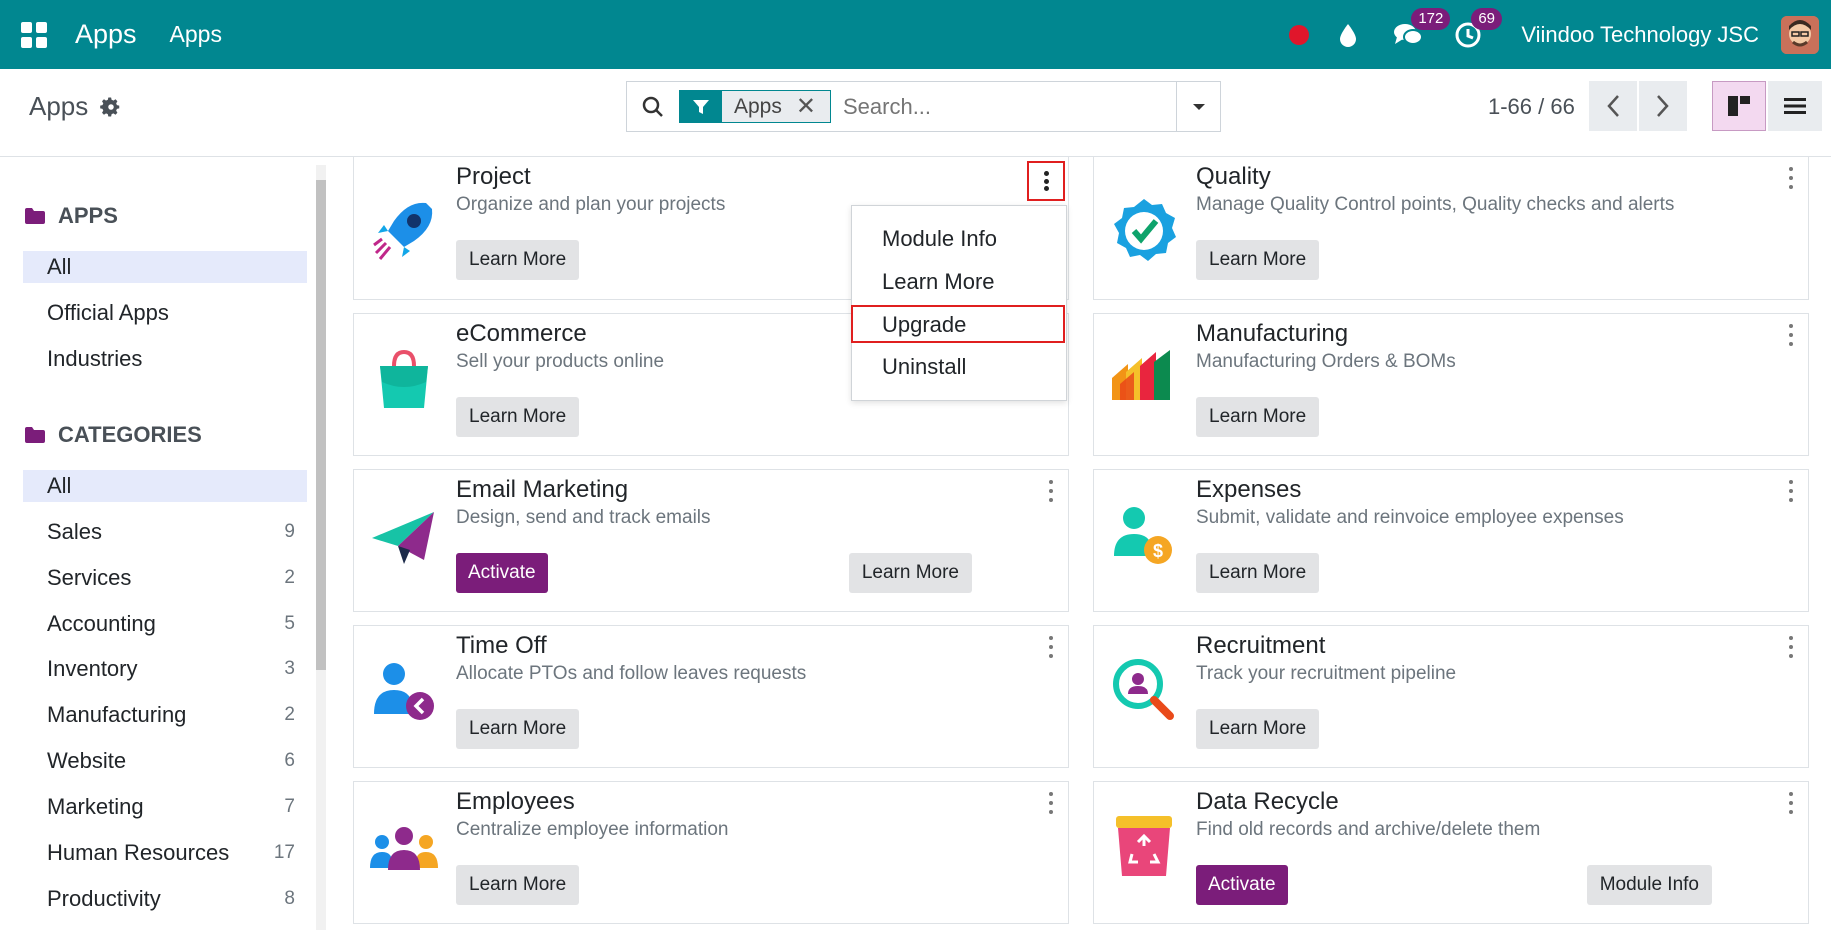 The width and height of the screenshot is (1831, 932). I want to click on activities-icon: 69, so click(1477, 28).